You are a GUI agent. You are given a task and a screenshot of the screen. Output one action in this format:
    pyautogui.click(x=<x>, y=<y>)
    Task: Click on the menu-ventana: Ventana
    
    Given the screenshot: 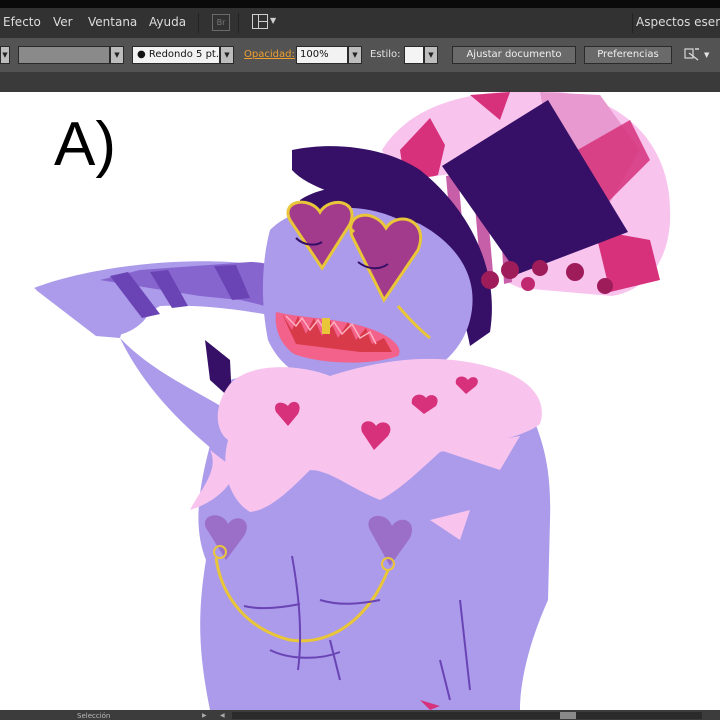 What is the action you would take?
    pyautogui.click(x=112, y=22)
    